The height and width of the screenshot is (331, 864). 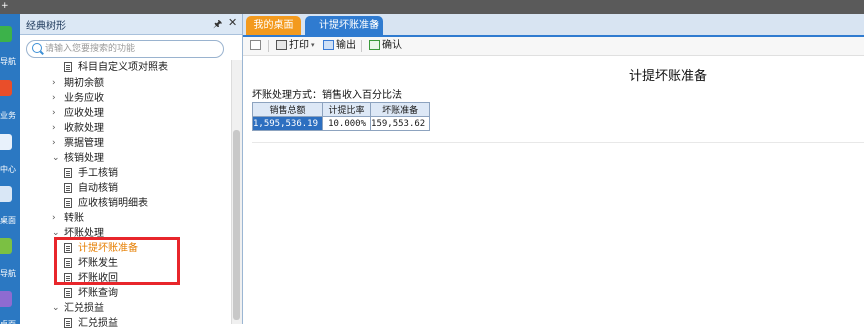 I want to click on tree-item-label: 应收处理, so click(x=84, y=113).